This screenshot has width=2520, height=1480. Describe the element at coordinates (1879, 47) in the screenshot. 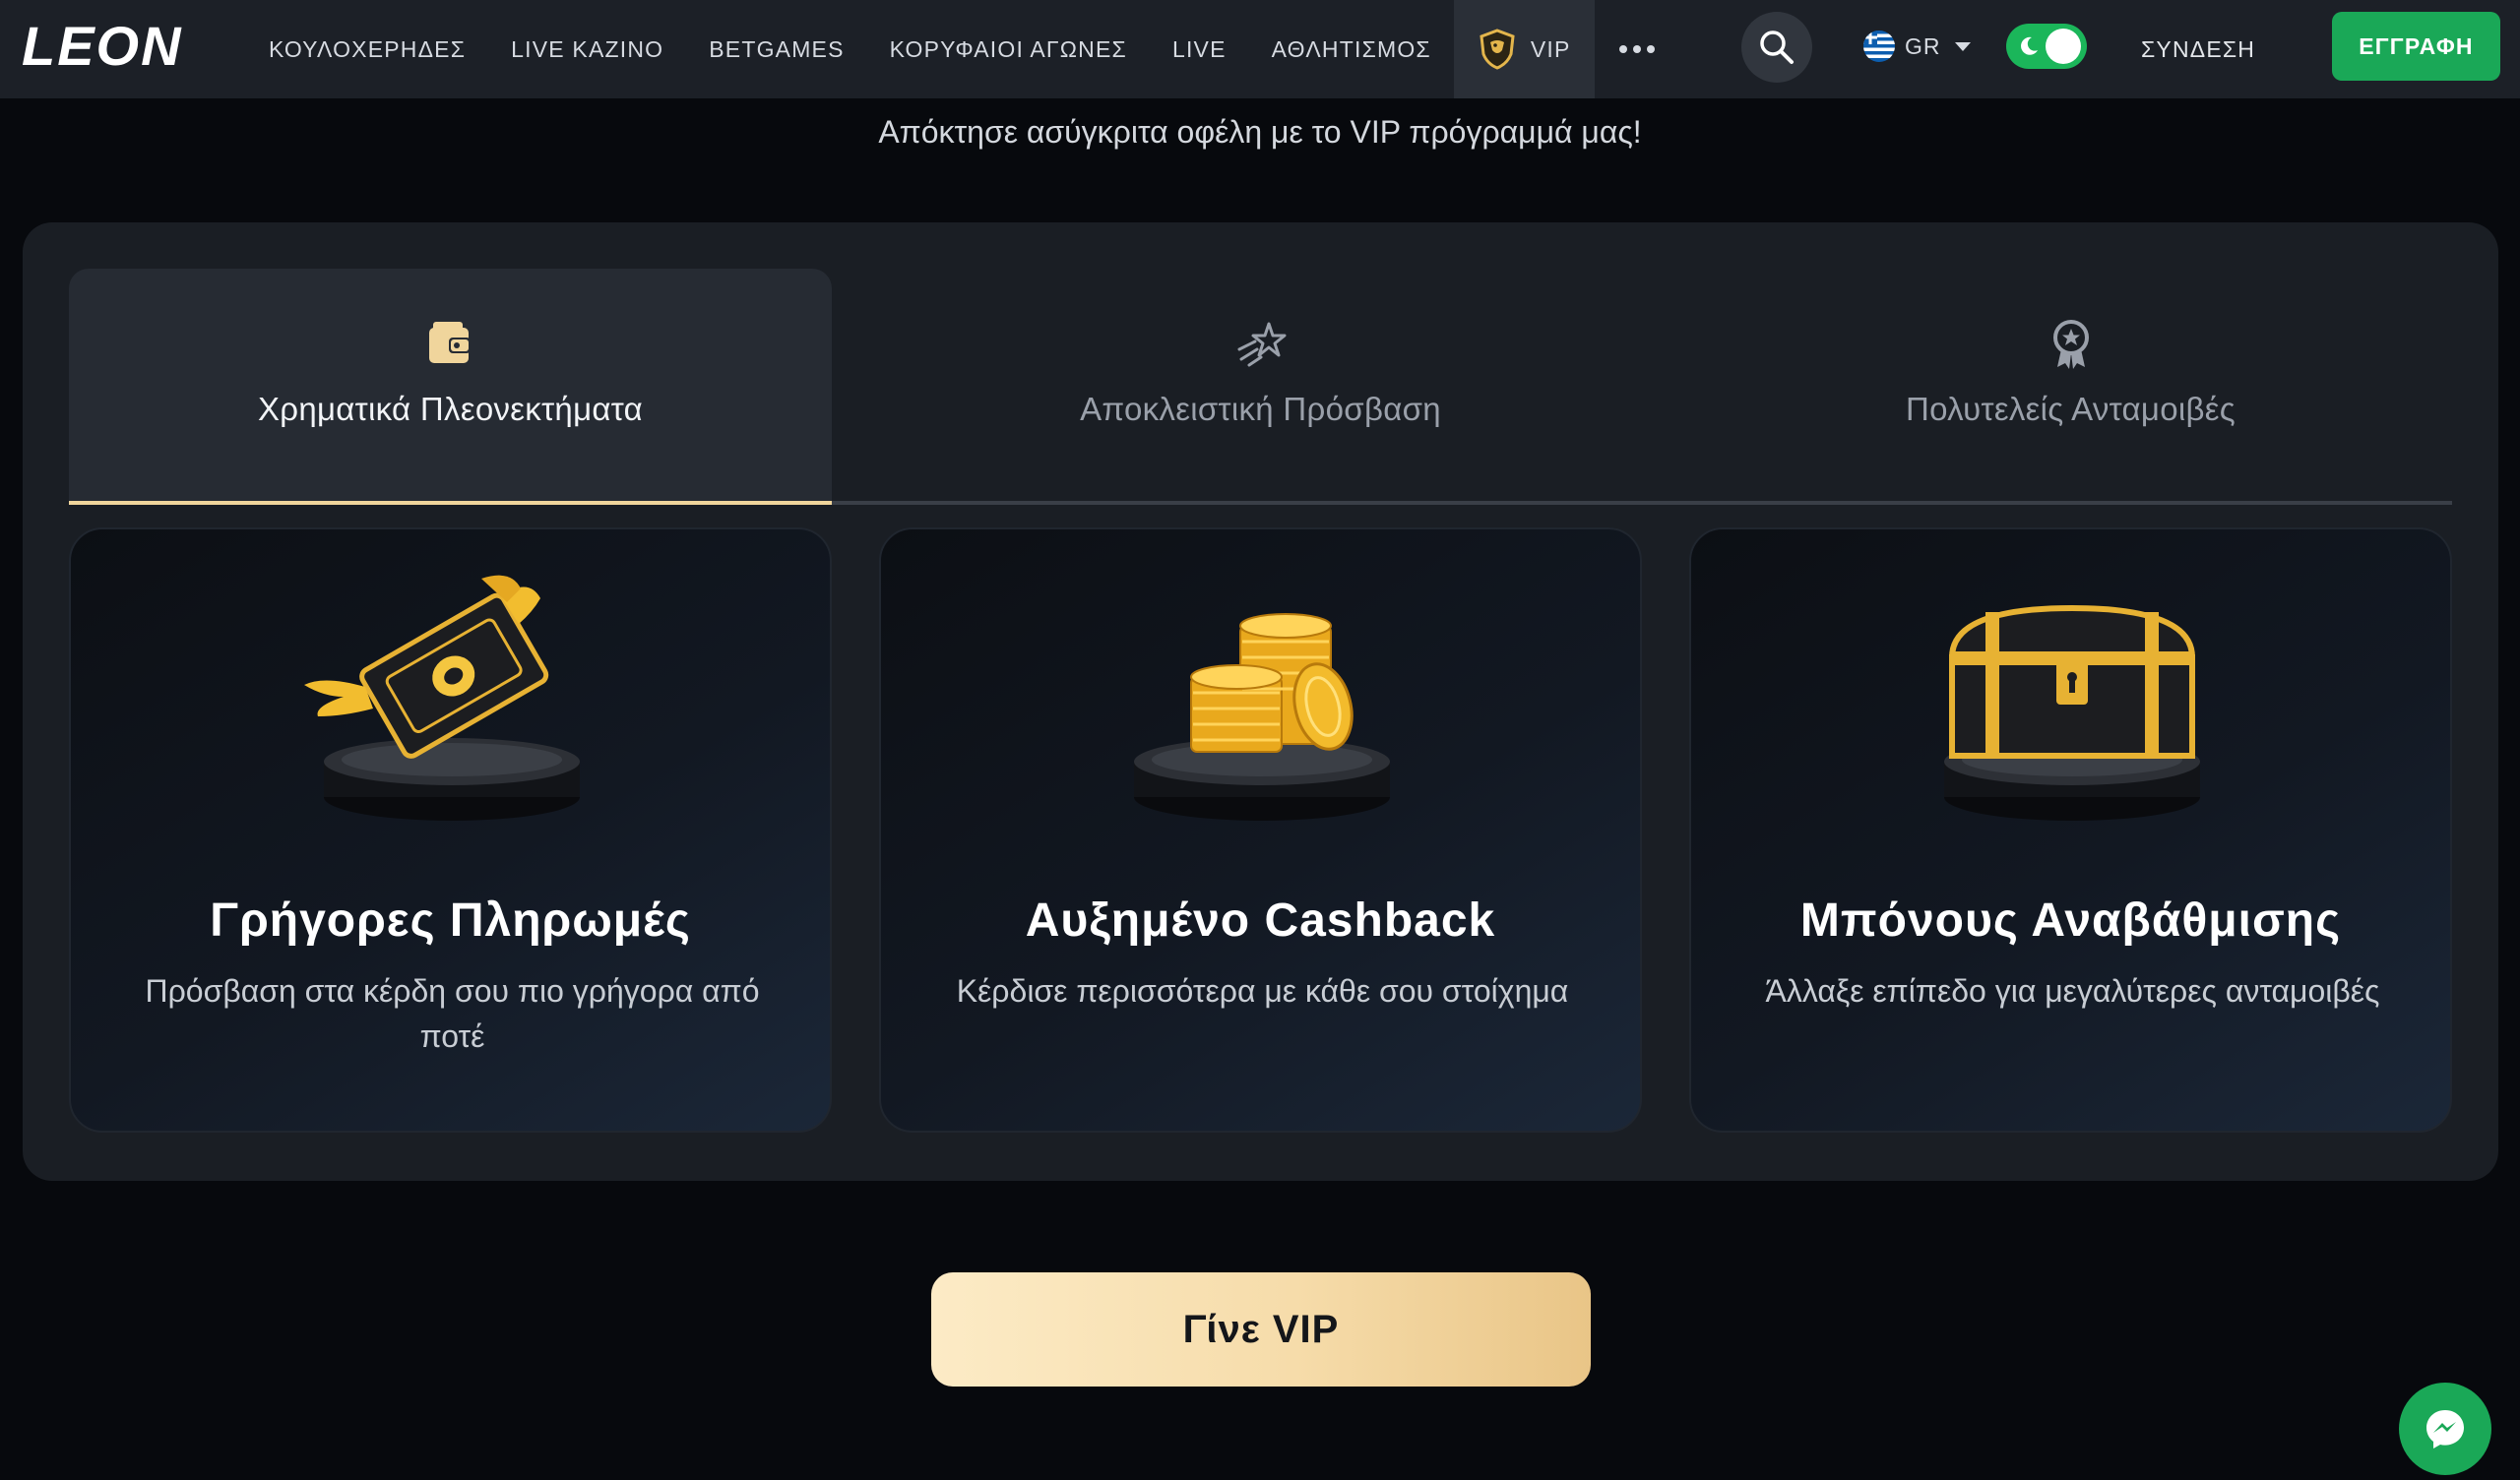

I see `greece-flag-icon` at that location.